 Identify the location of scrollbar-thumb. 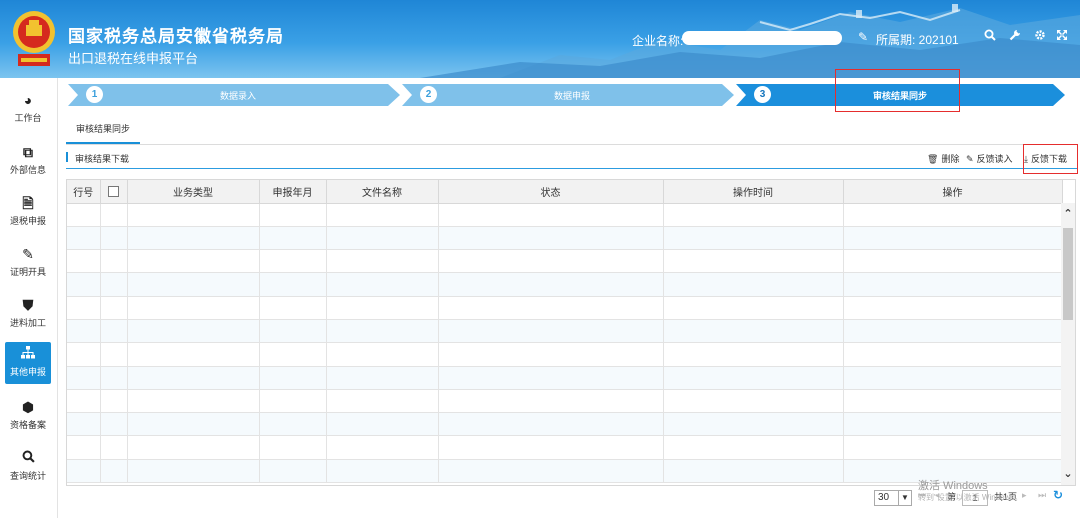
(1068, 274).